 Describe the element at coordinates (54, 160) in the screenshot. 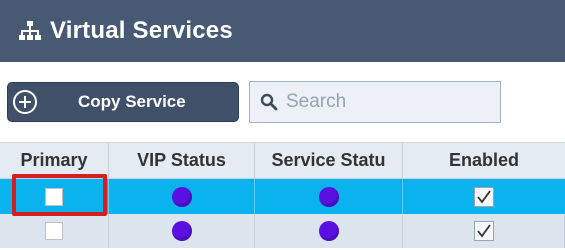

I see `column-header-primary: Primary` at that location.